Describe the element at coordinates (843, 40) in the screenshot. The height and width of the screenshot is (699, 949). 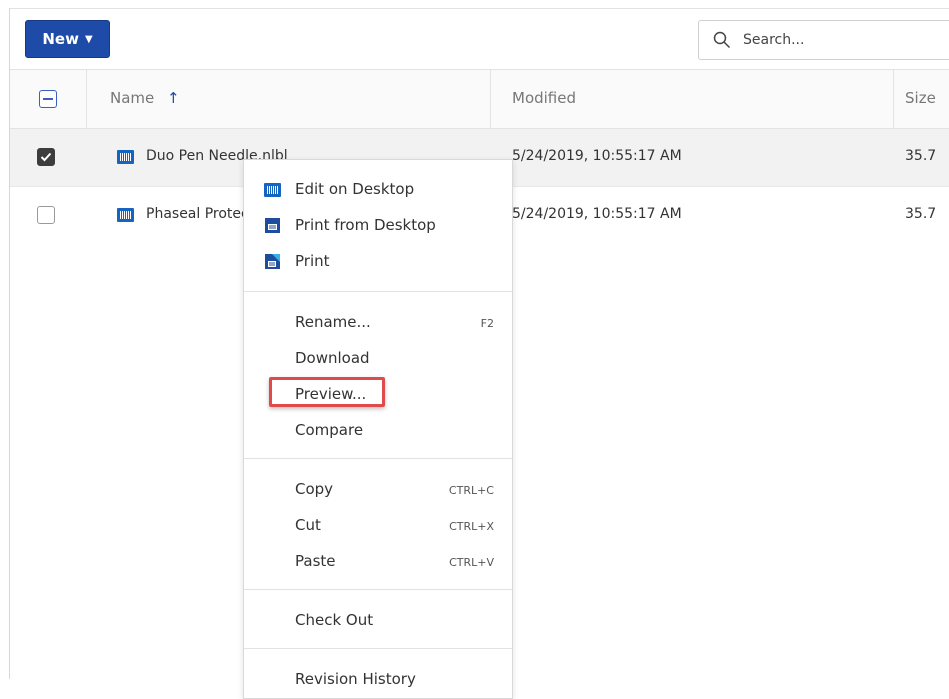
I see `search-input` at that location.